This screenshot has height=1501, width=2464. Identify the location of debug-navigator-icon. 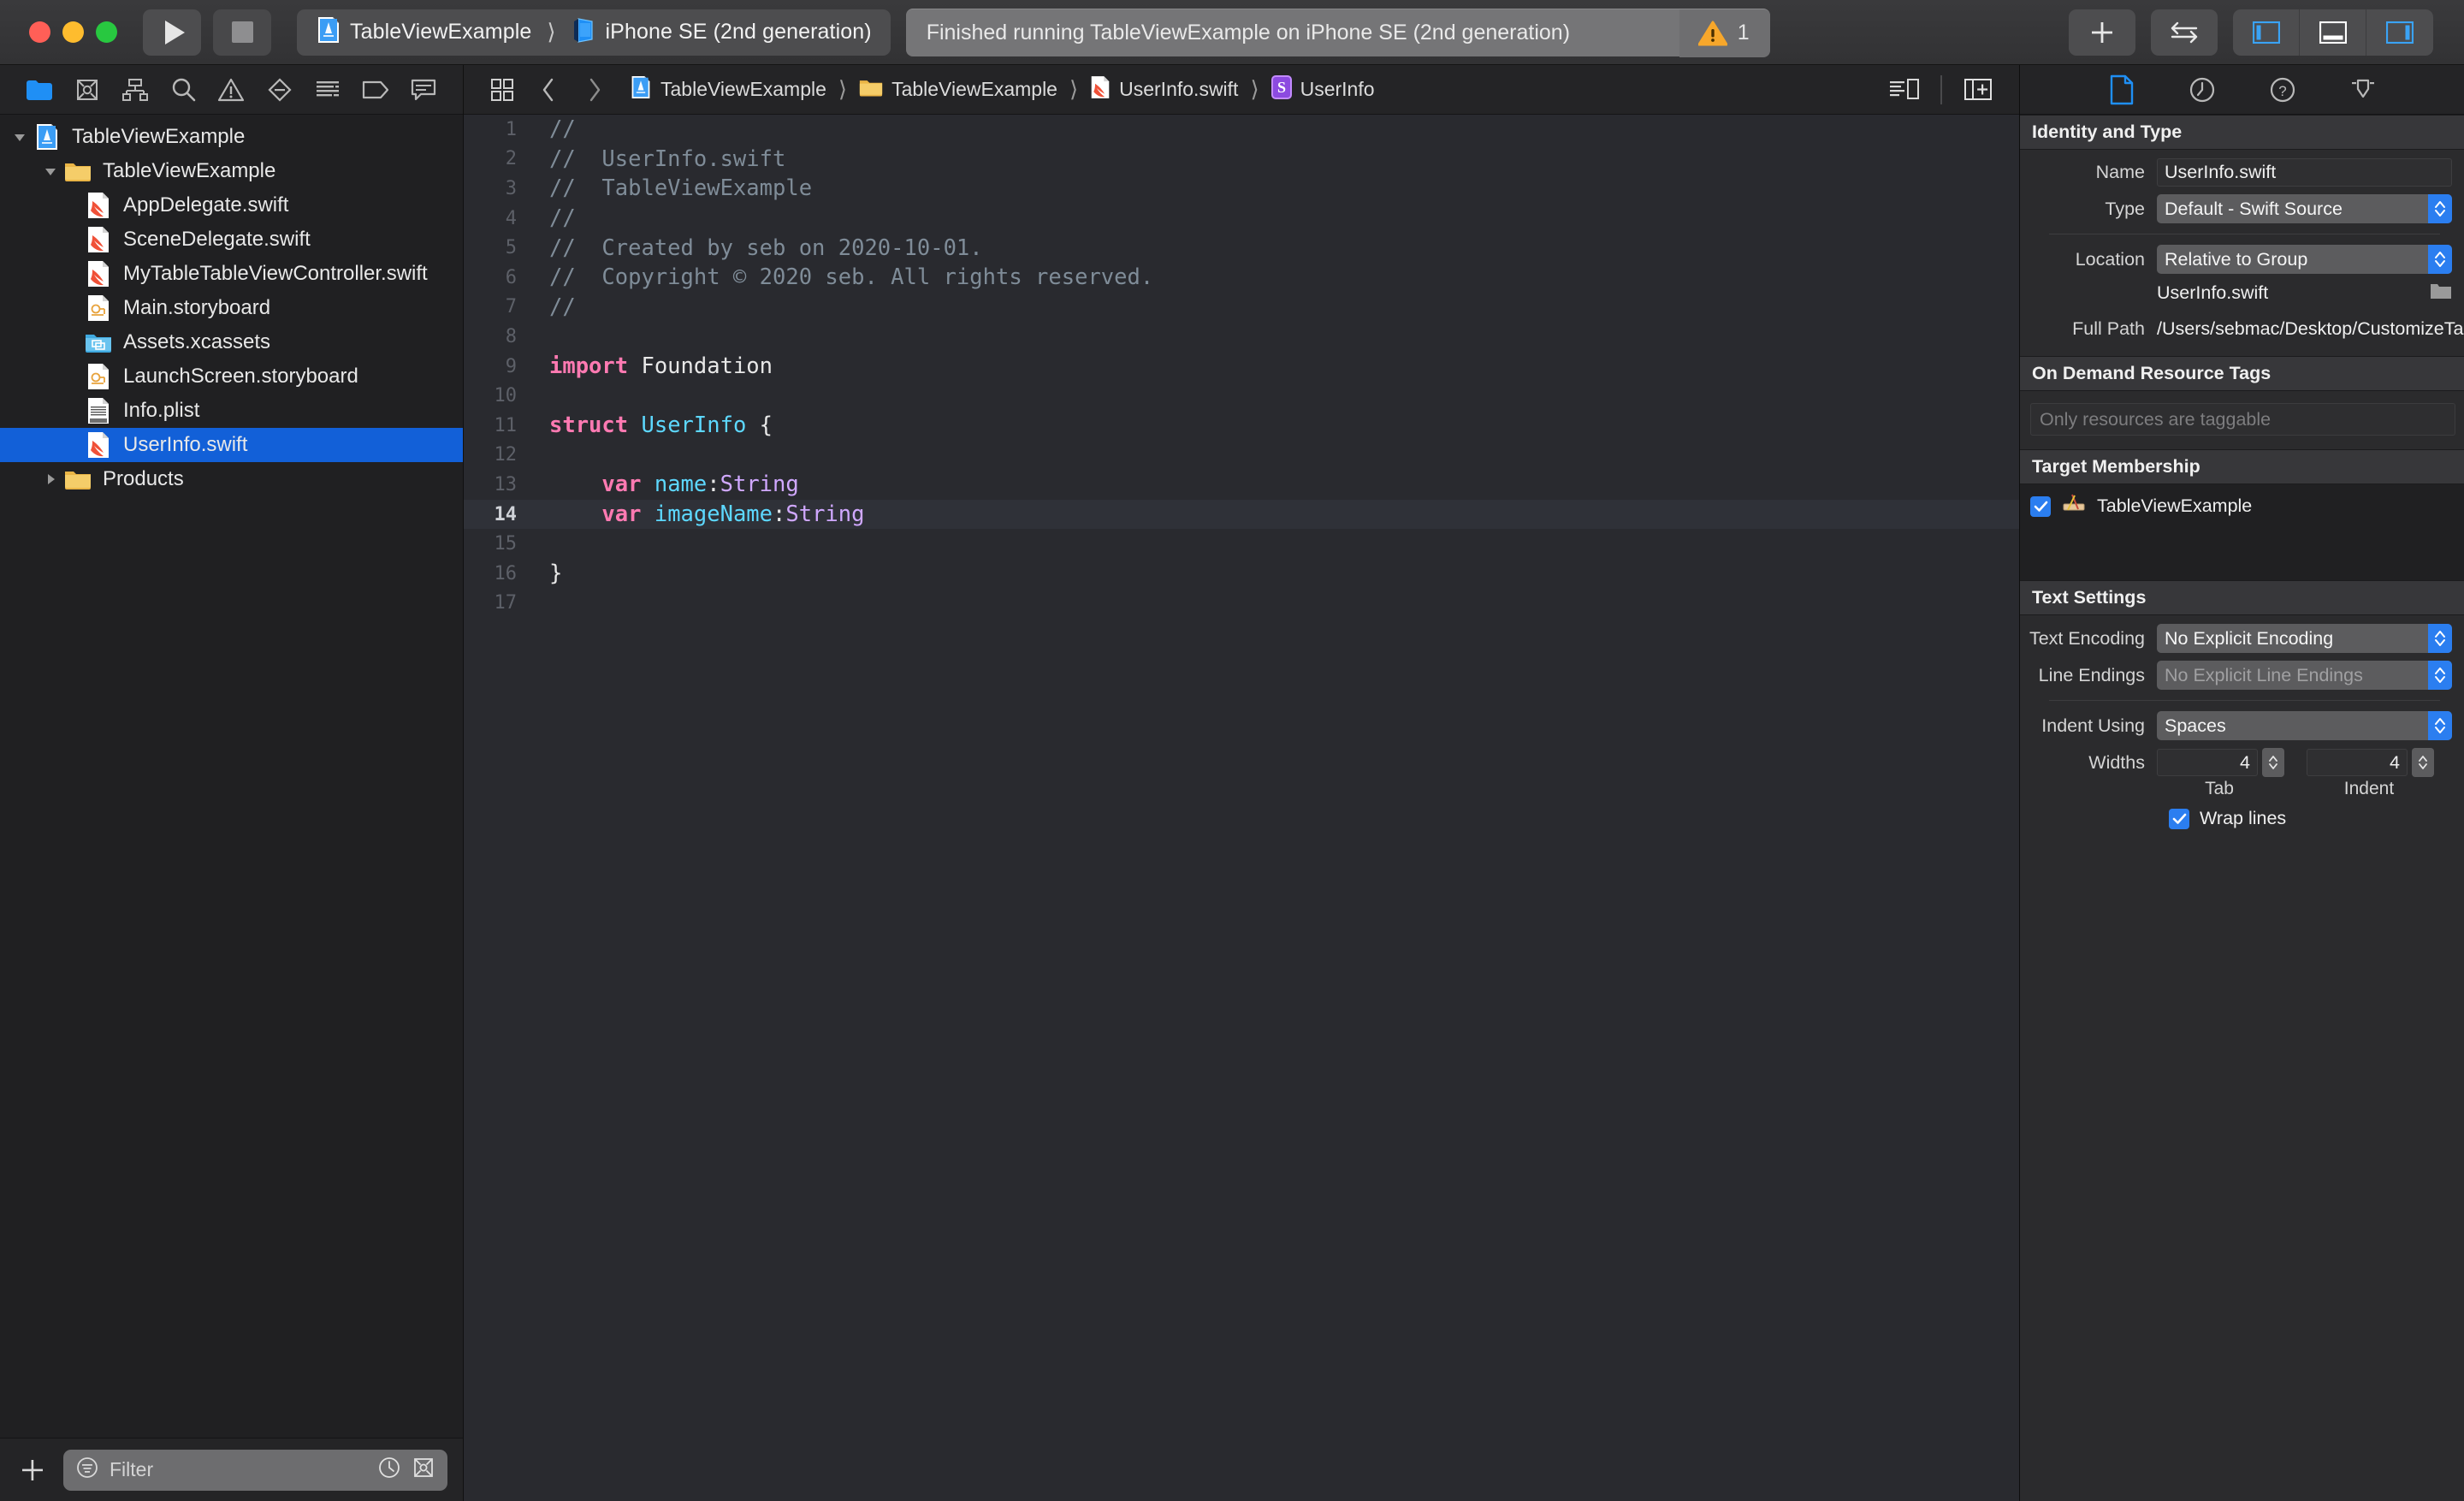
(423, 90).